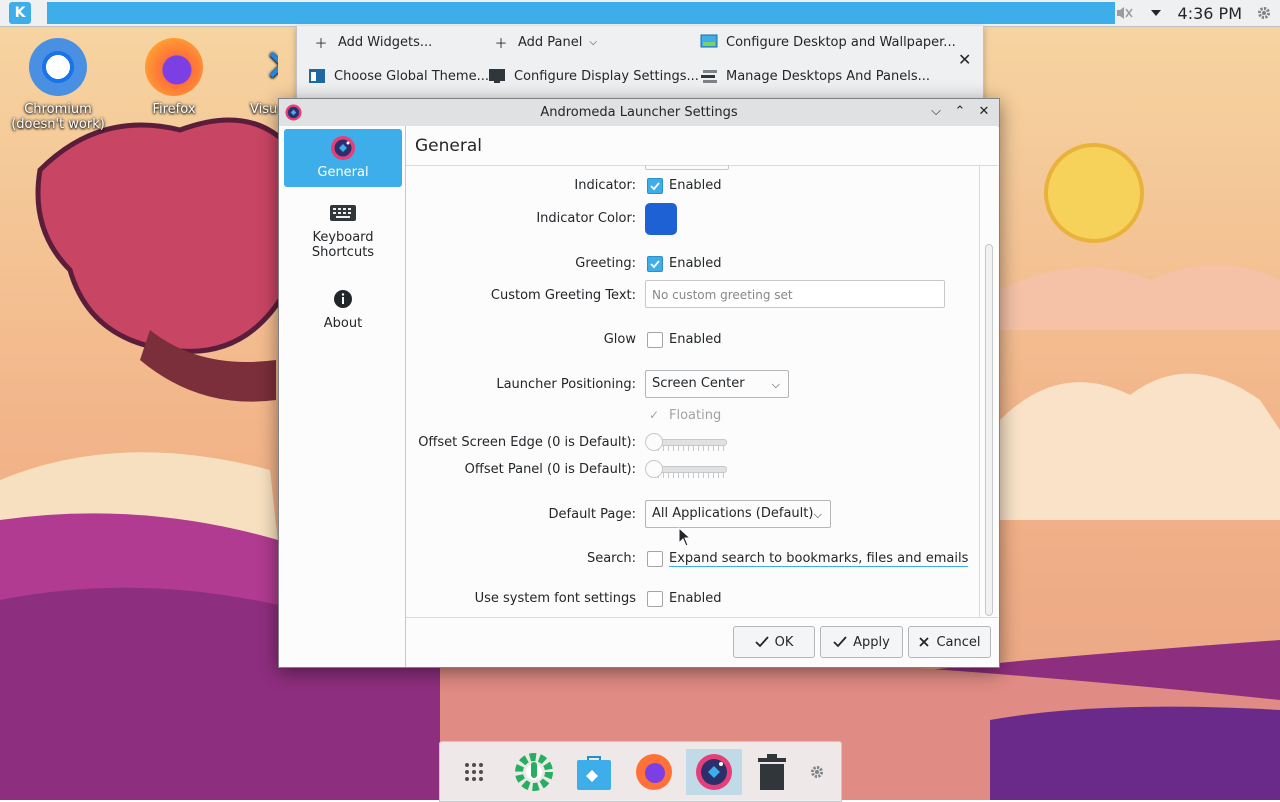  What do you see at coordinates (246, 77) in the screenshot?
I see `desktop-icon-vscode: ✕ Visu` at bounding box center [246, 77].